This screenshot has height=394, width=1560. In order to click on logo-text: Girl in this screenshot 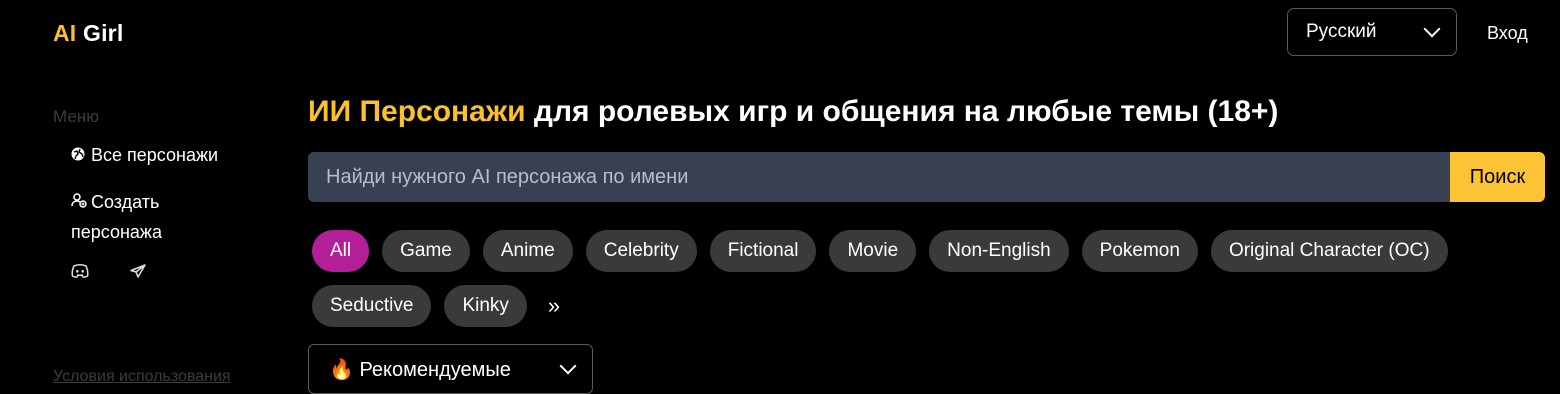, I will do `click(100, 33)`.